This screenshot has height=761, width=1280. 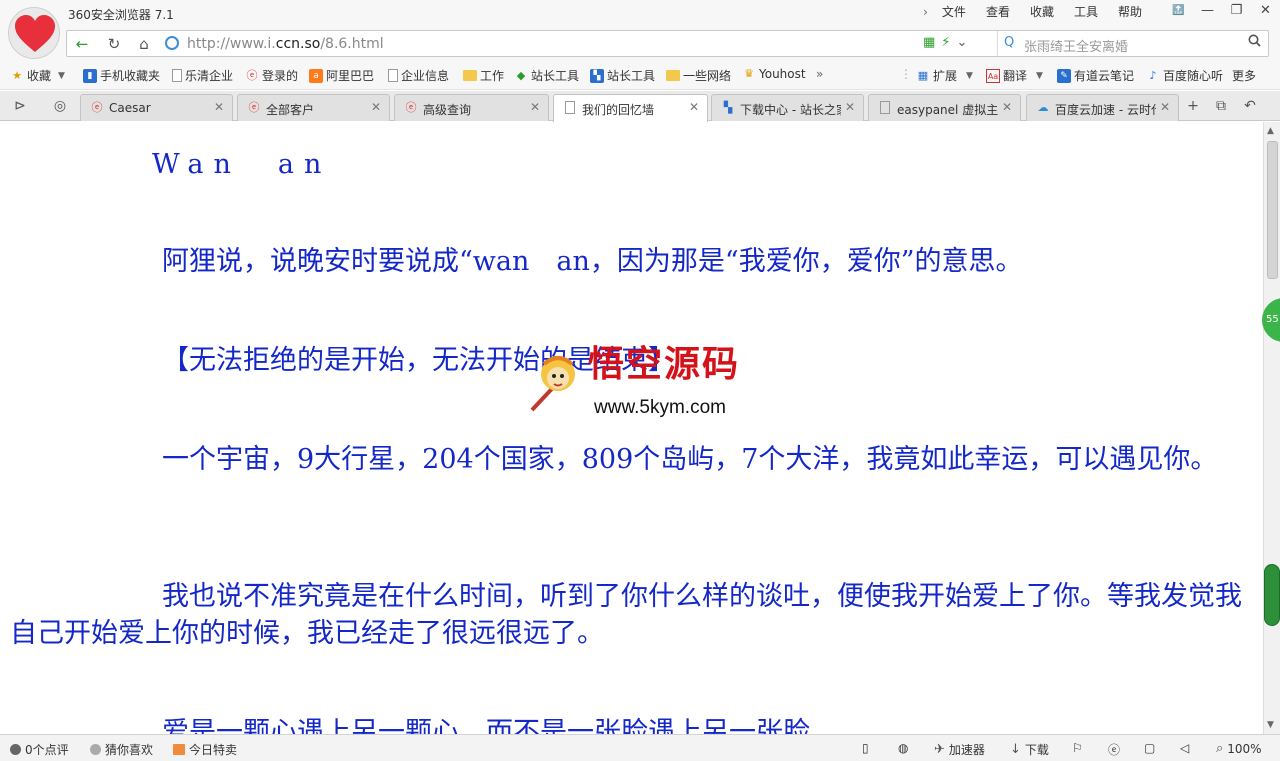 I want to click on daily-deal-button: 今日特卖, so click(x=205, y=749).